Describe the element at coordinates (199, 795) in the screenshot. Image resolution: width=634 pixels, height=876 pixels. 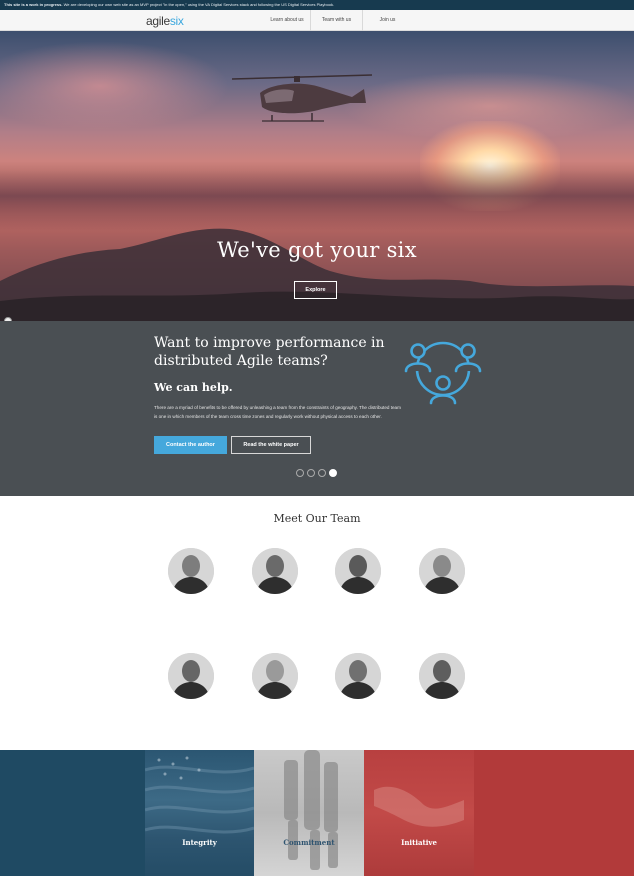
I see `flag-image` at that location.